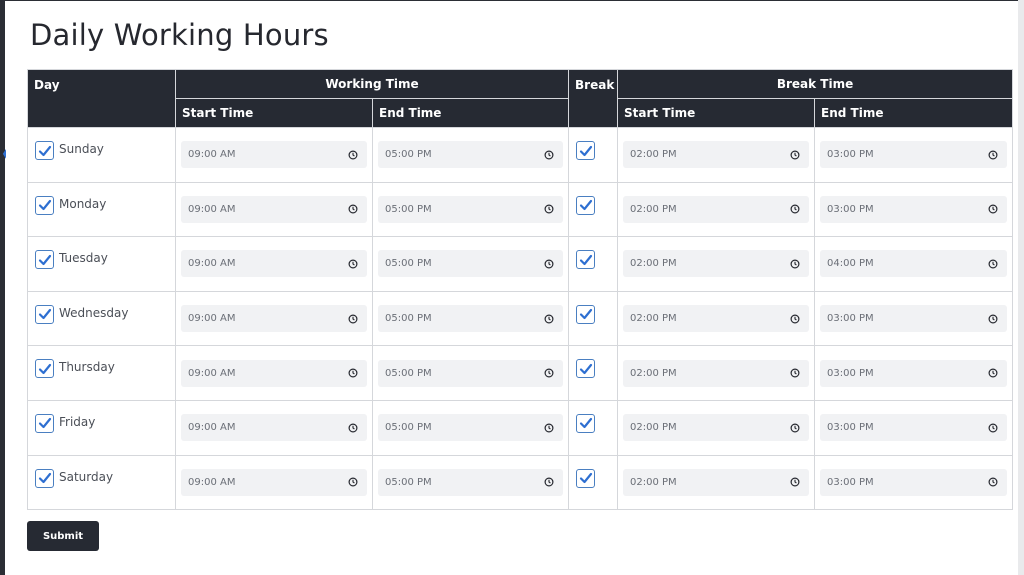 This screenshot has width=1024, height=575. What do you see at coordinates (914, 264) in the screenshot?
I see `break-end-time-input: 04:00 PM` at bounding box center [914, 264].